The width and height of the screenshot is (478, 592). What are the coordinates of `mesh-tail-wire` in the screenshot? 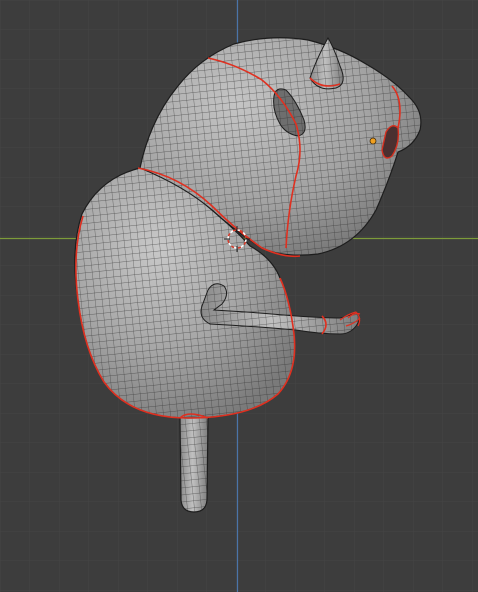 It's located at (194, 461).